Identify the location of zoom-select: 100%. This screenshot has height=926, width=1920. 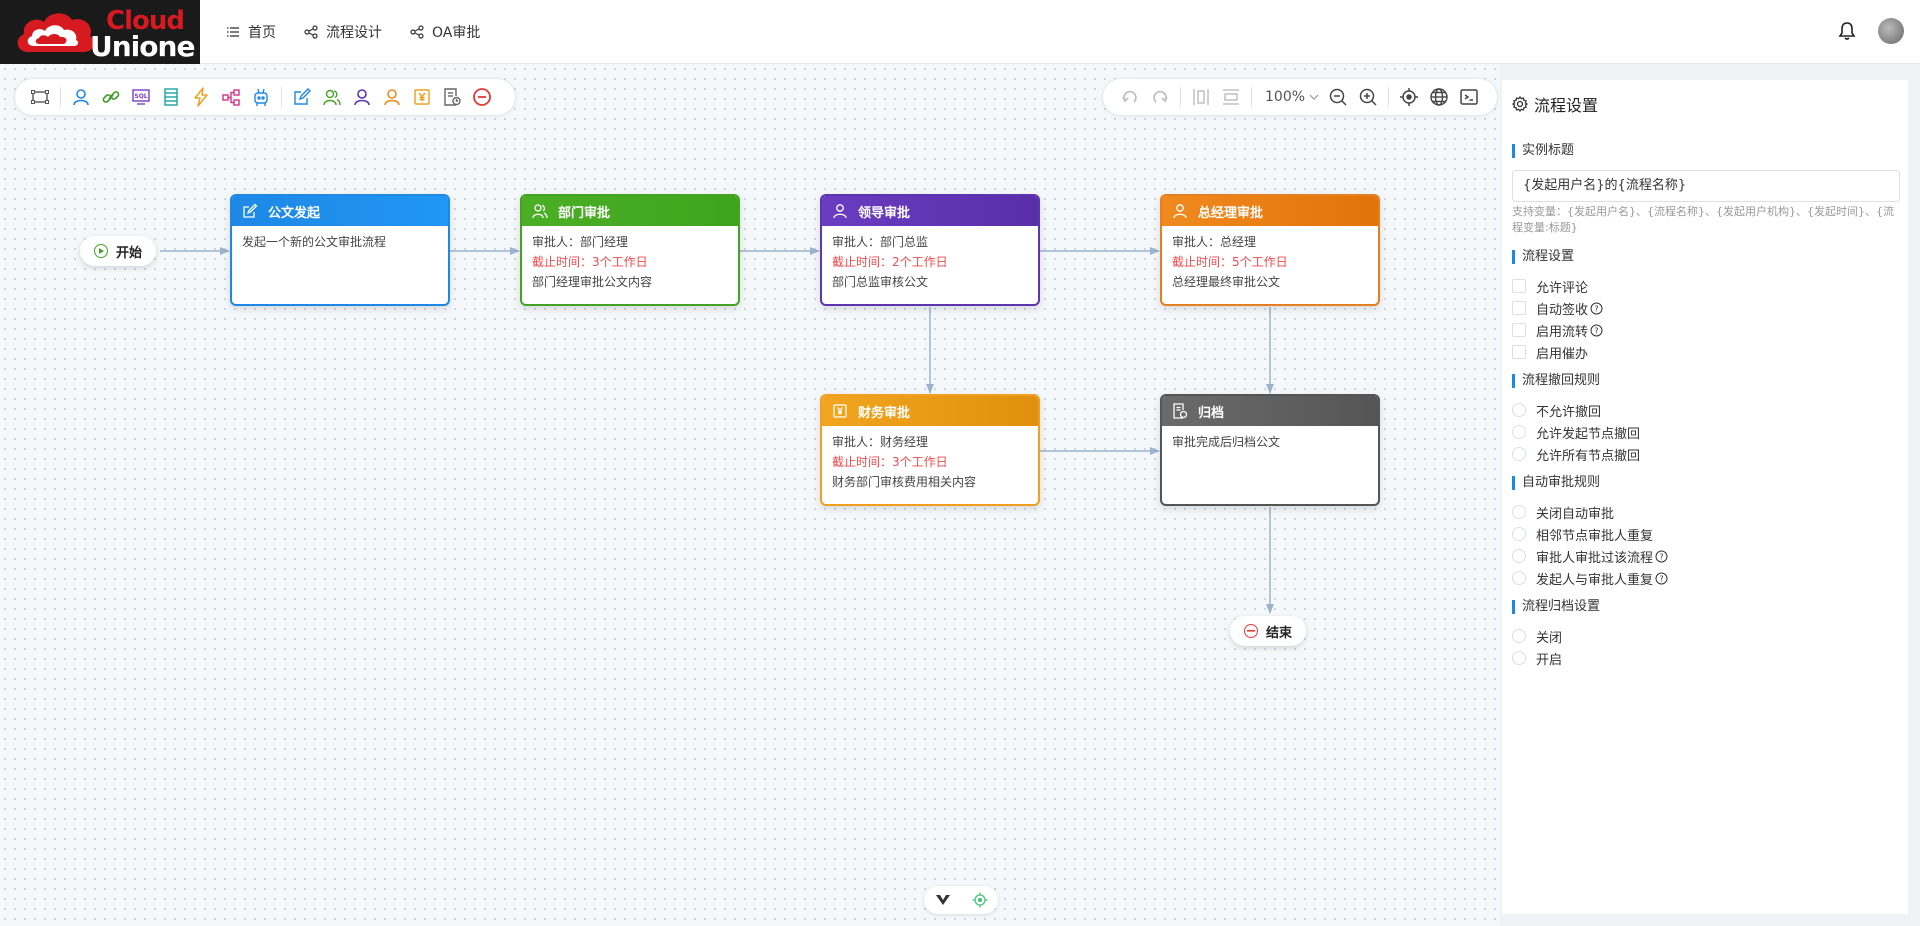
(1292, 97).